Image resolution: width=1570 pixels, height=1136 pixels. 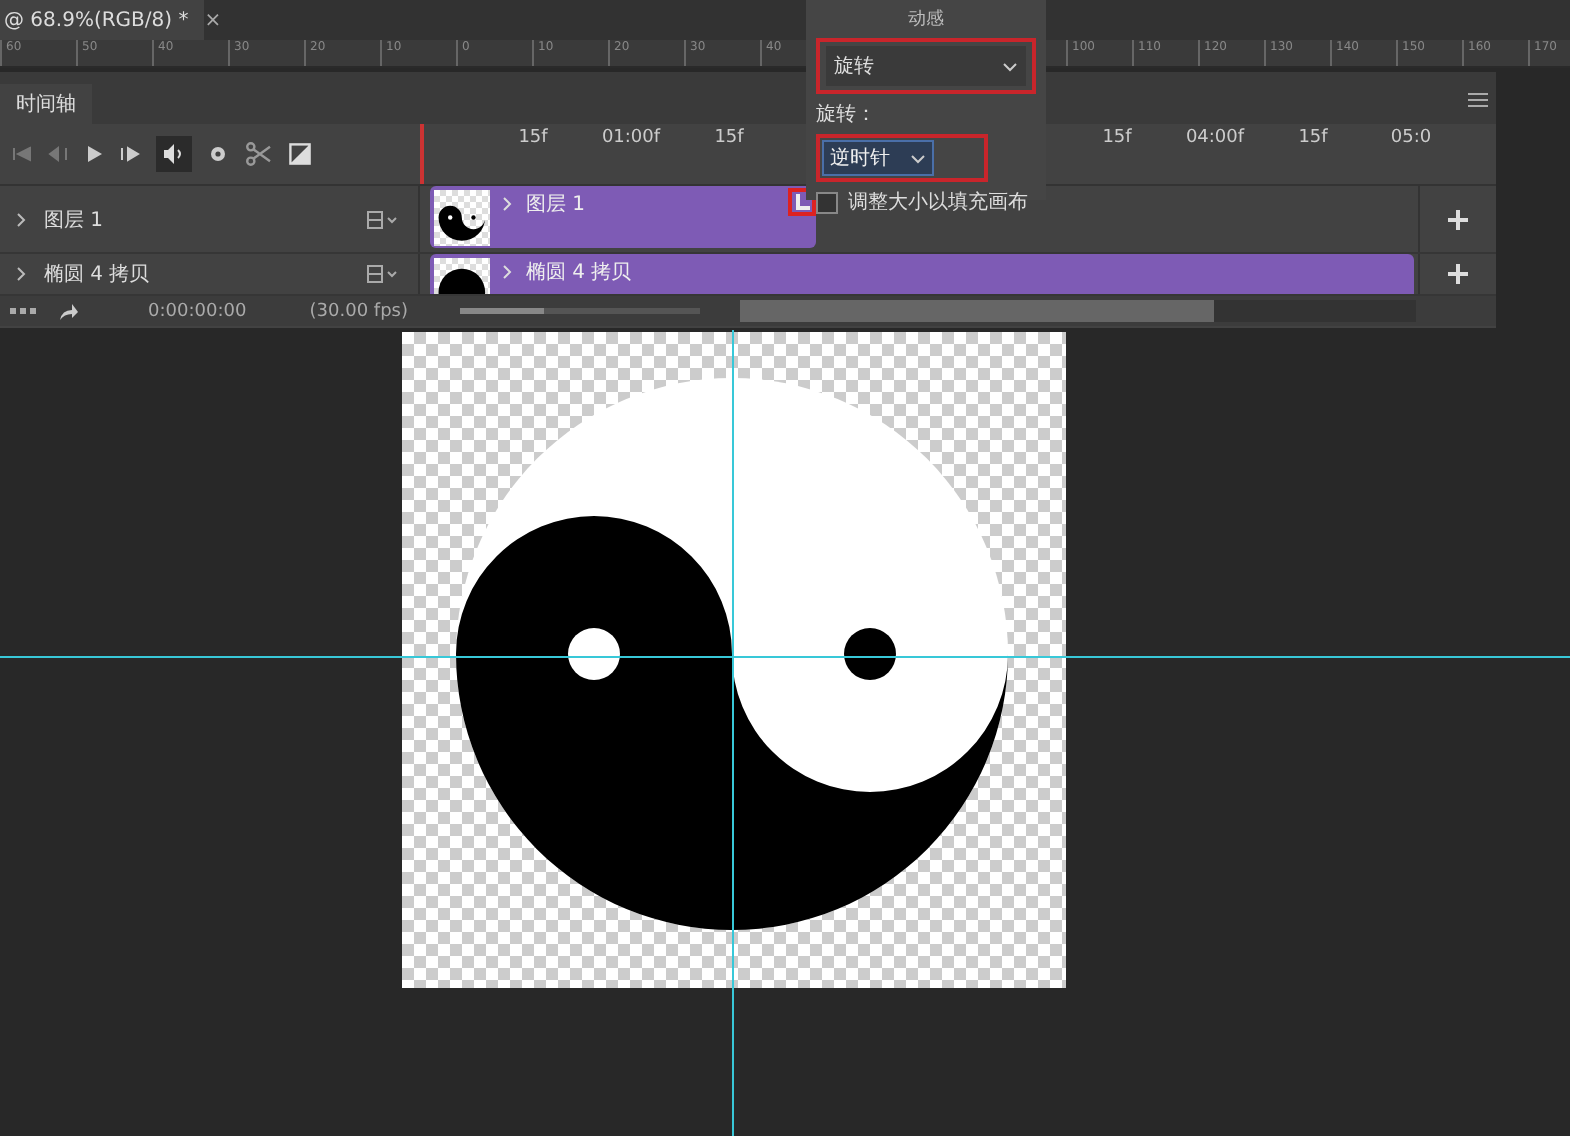 I want to click on resize-label: 调整大小以填充画布, so click(x=938, y=202).